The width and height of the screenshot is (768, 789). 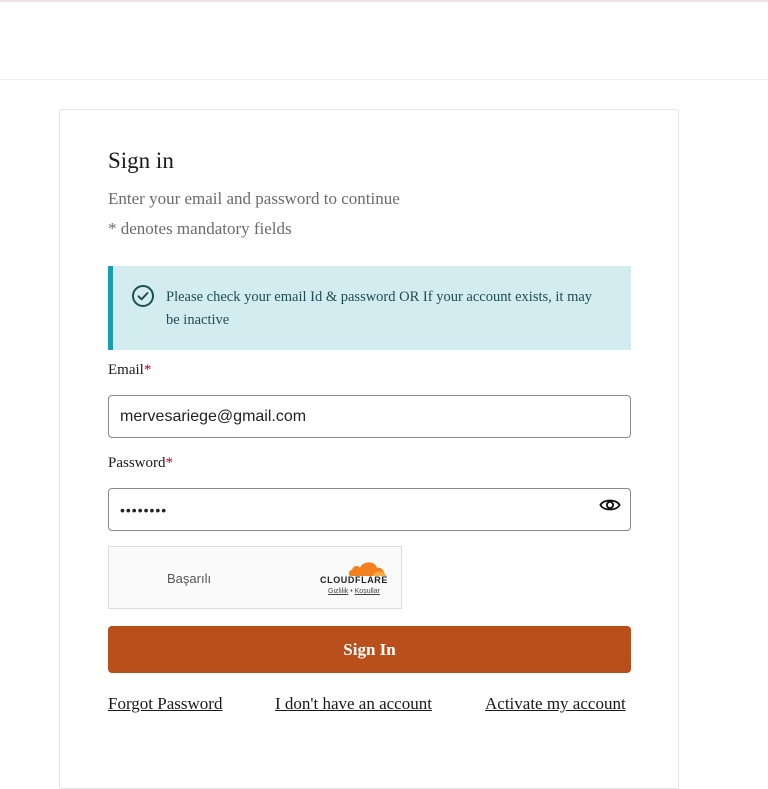 I want to click on email-label: Email*, so click(x=129, y=370).